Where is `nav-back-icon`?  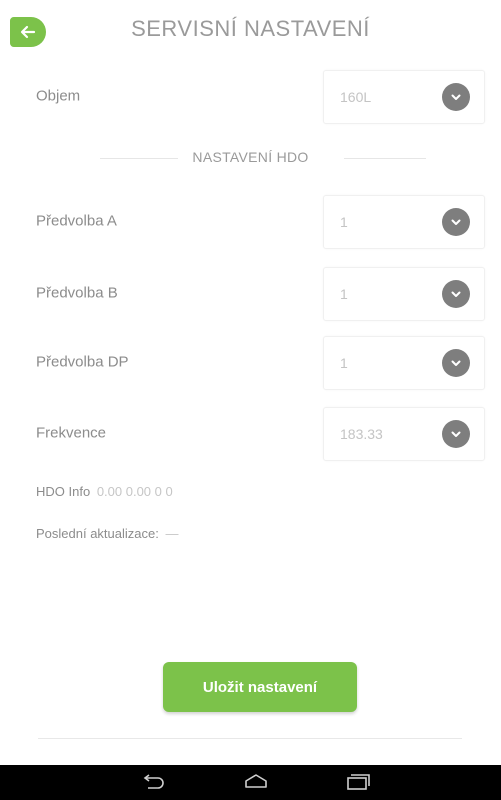 nav-back-icon is located at coordinates (153, 781).